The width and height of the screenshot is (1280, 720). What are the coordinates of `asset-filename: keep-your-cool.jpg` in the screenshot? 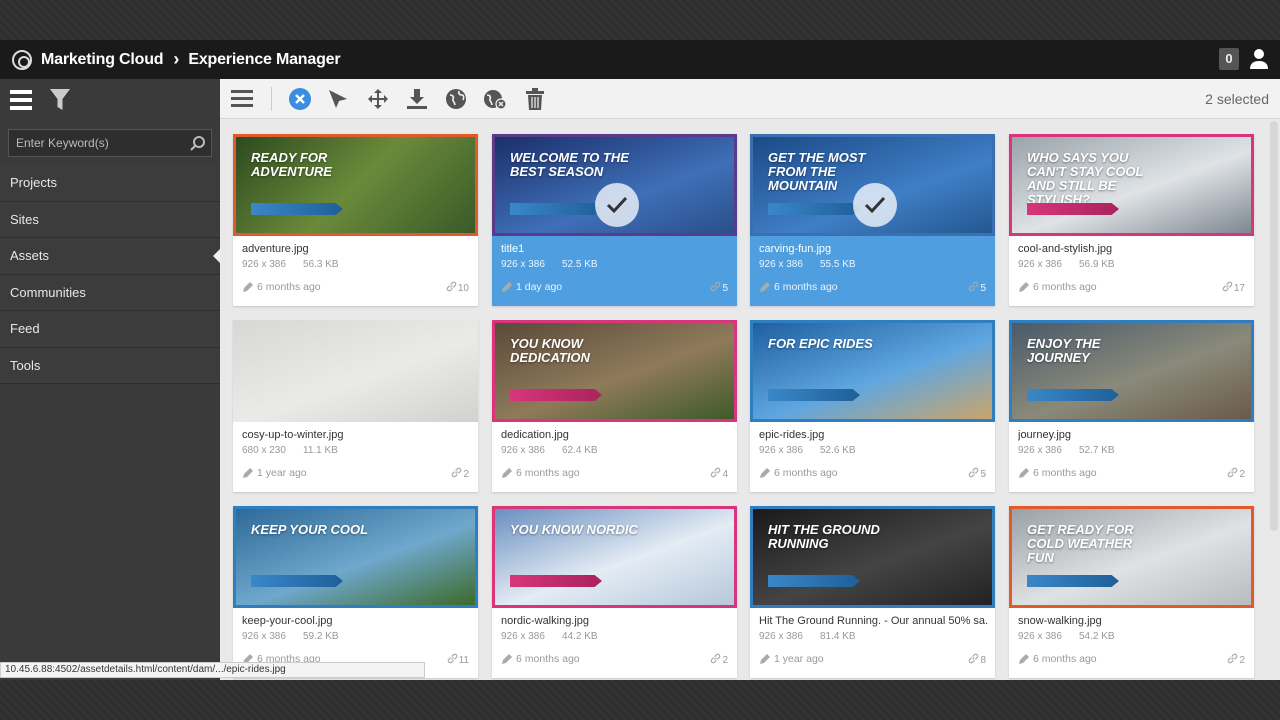 It's located at (287, 621).